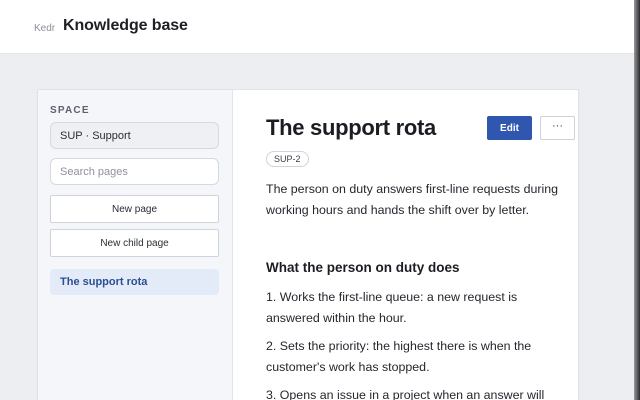  Describe the element at coordinates (134, 282) in the screenshot. I see `sidebar-page-item-support-rota: The support rota` at that location.